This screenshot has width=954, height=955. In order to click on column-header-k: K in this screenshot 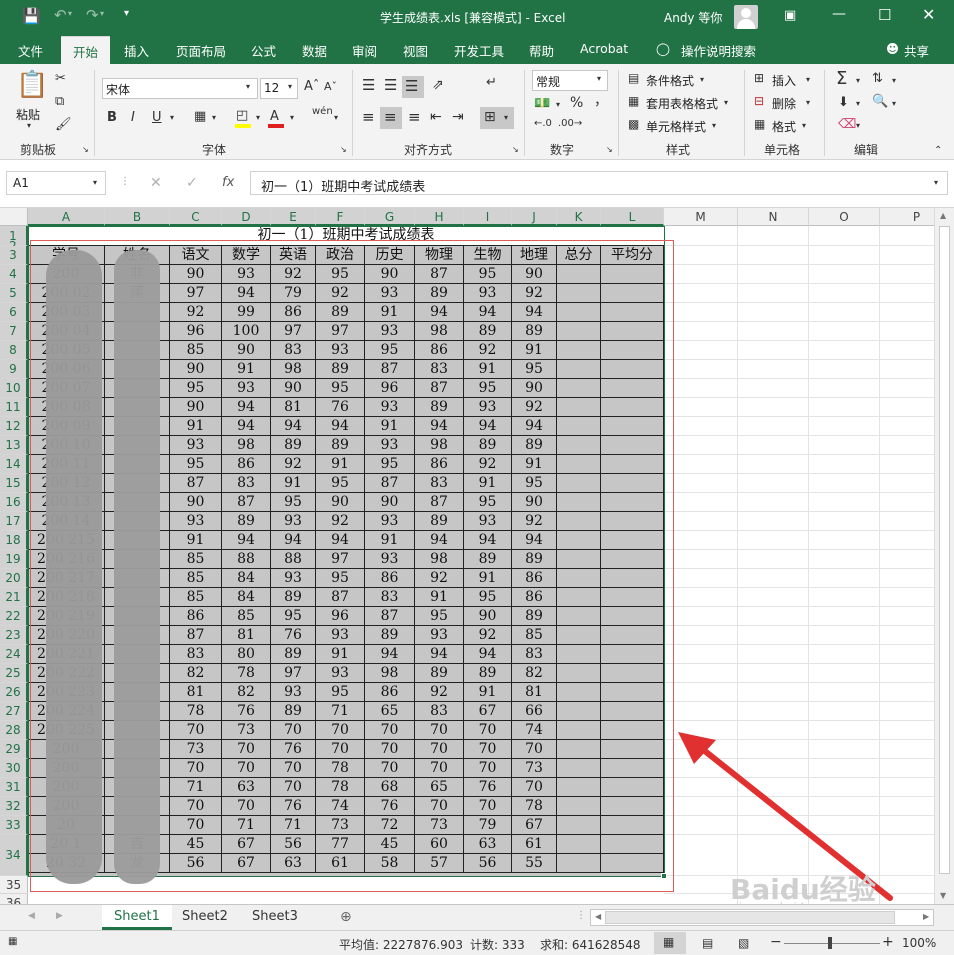, I will do `click(579, 217)`.